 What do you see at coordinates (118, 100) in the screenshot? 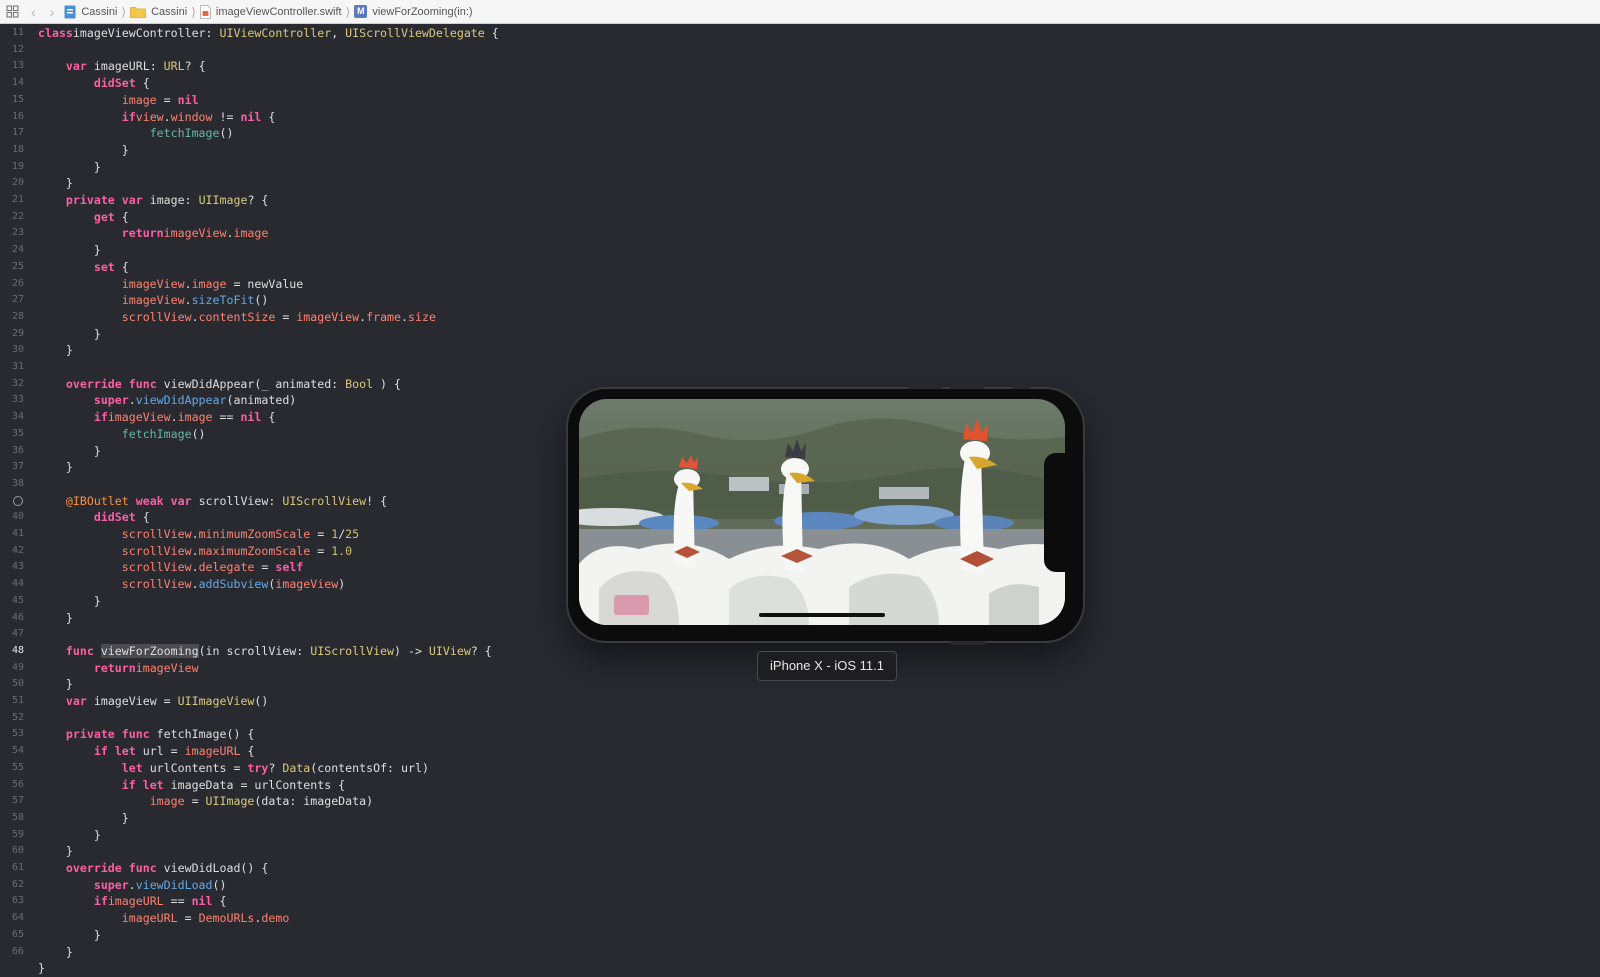
I see `code-text: image = nil` at bounding box center [118, 100].